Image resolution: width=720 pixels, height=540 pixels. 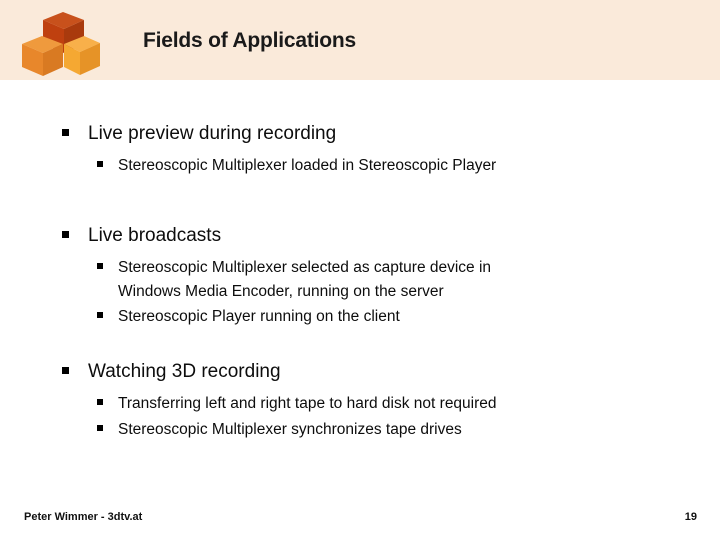 I want to click on three-cubes-logo-icon, so click(x=58, y=44).